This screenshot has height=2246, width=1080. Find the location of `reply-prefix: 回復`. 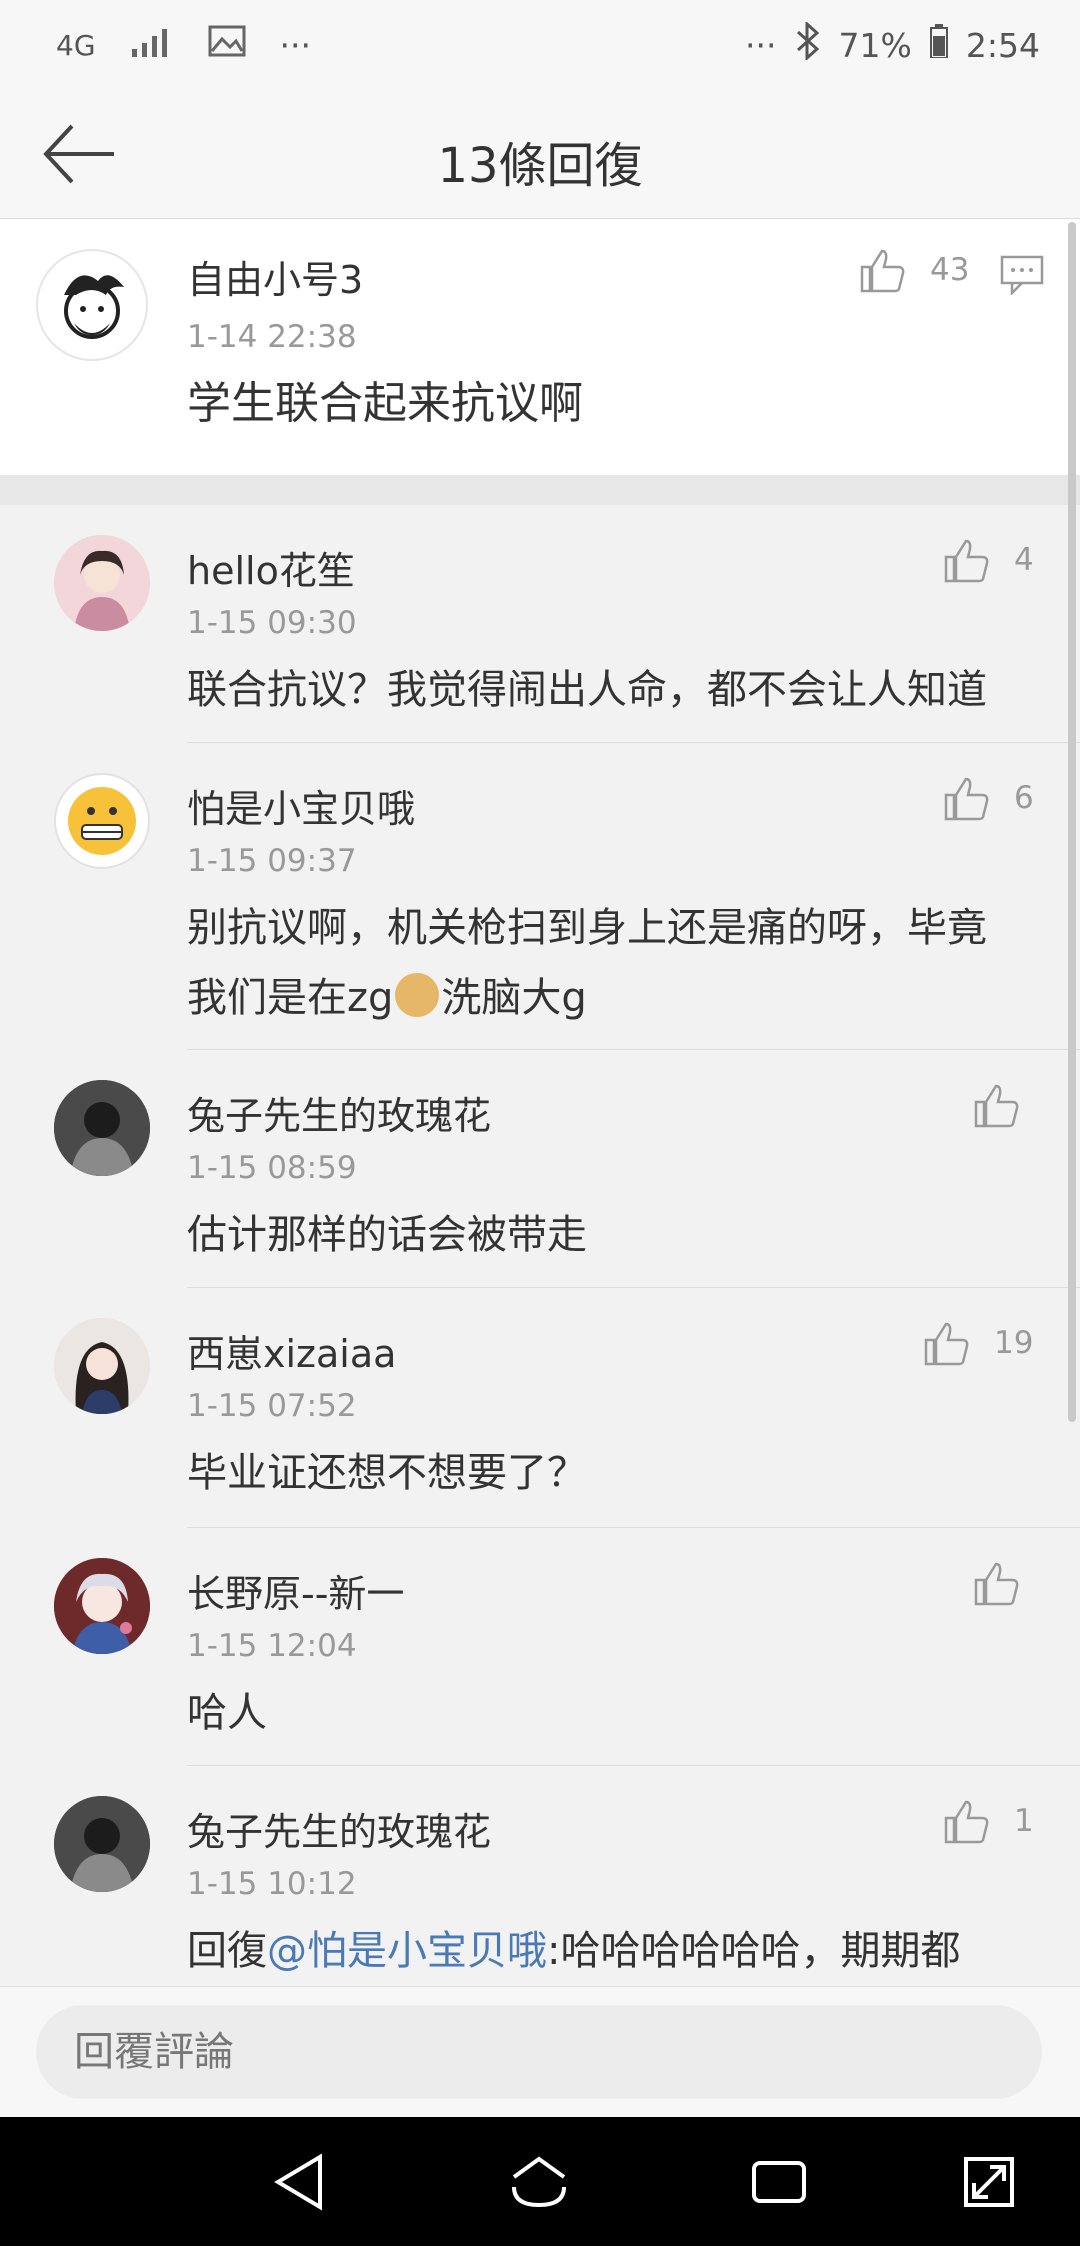

reply-prefix: 回復 is located at coordinates (227, 1951).